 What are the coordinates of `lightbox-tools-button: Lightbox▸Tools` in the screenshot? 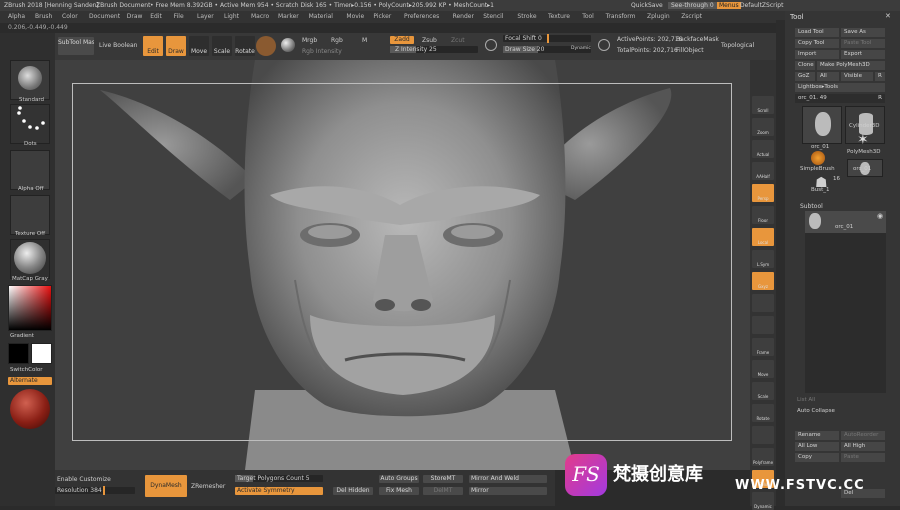 It's located at (840, 87).